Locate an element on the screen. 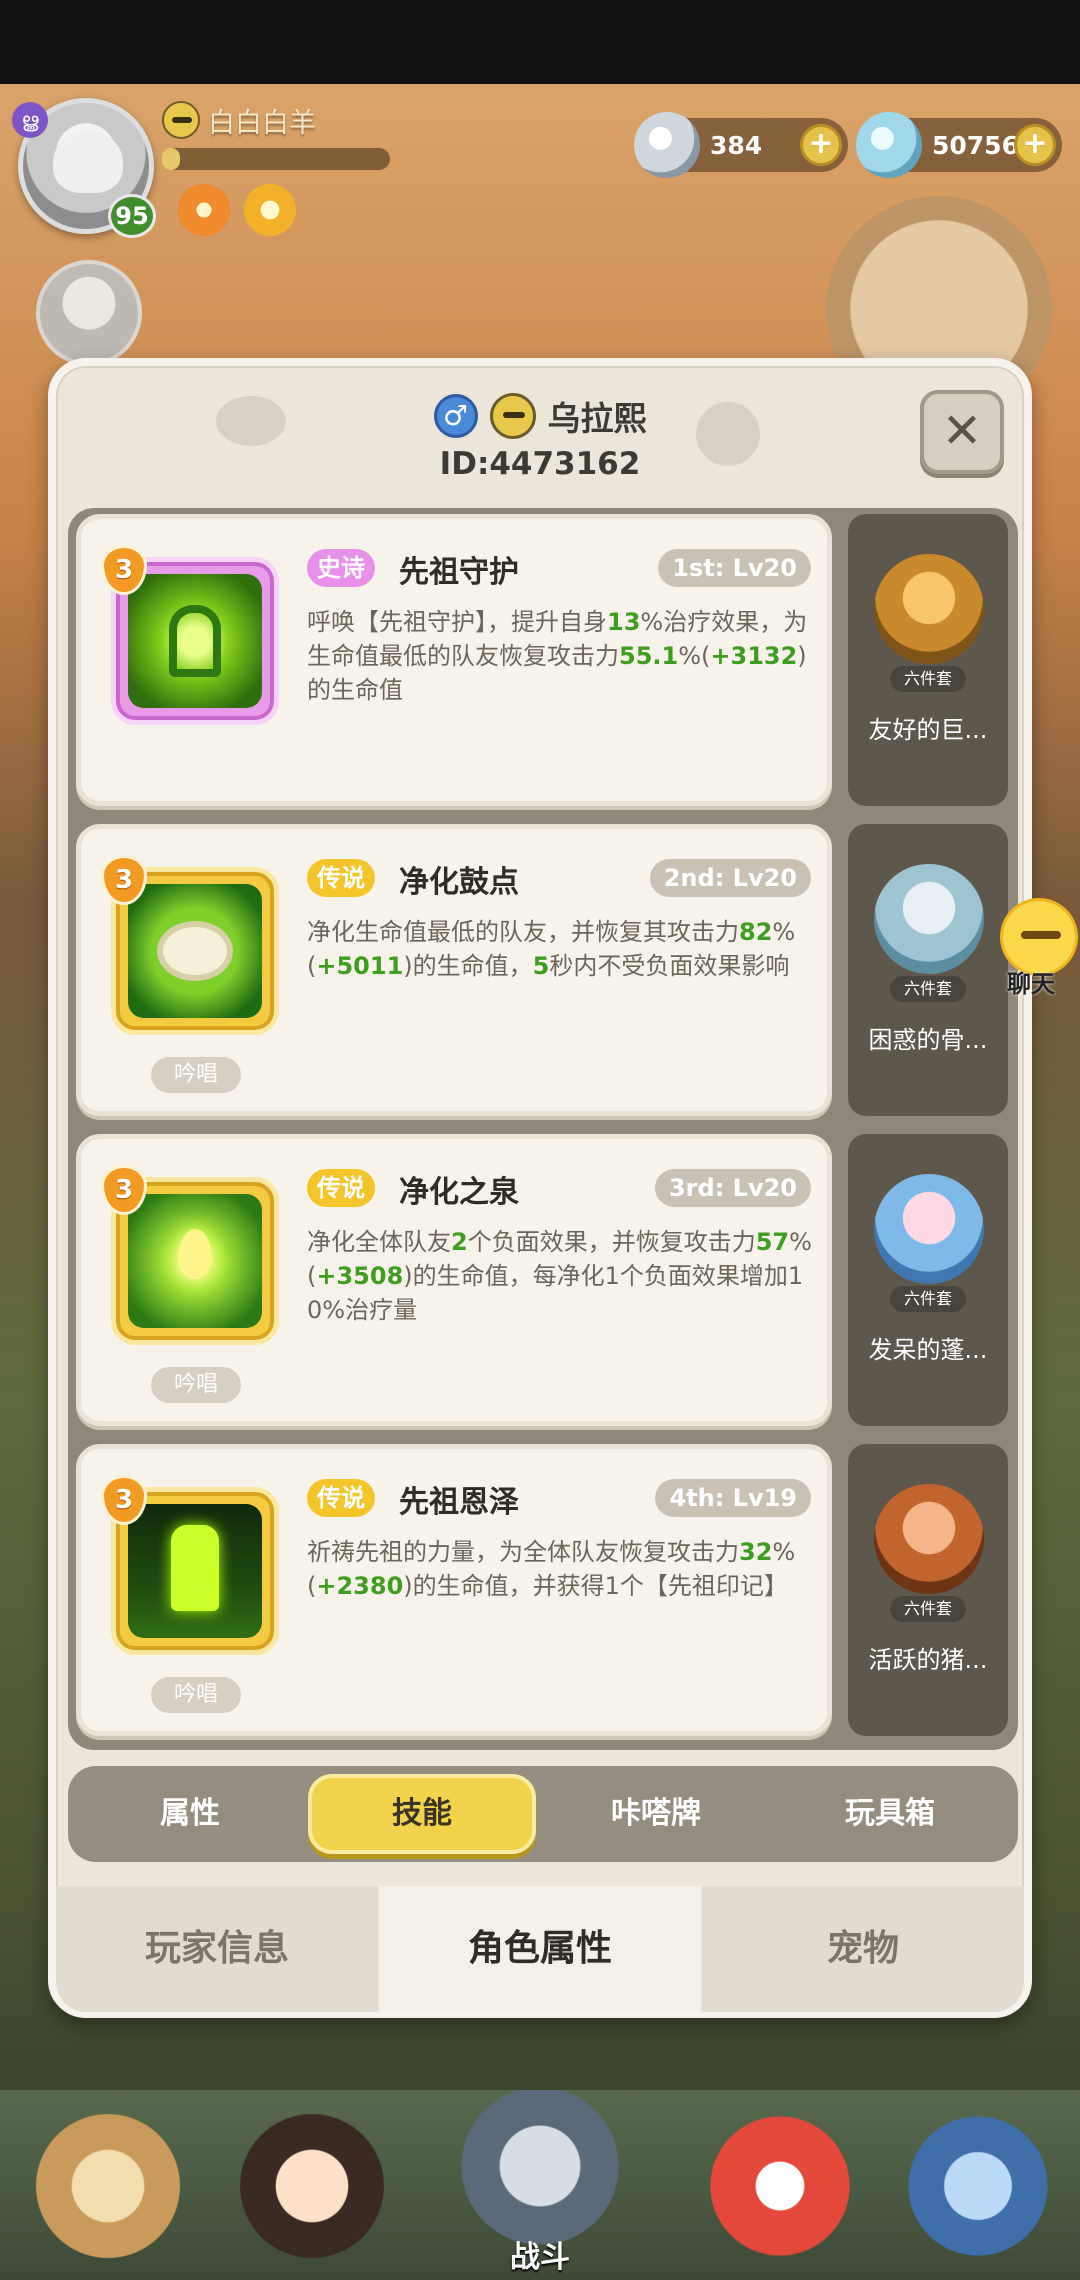  nav-camp-icon is located at coordinates (108, 2194).